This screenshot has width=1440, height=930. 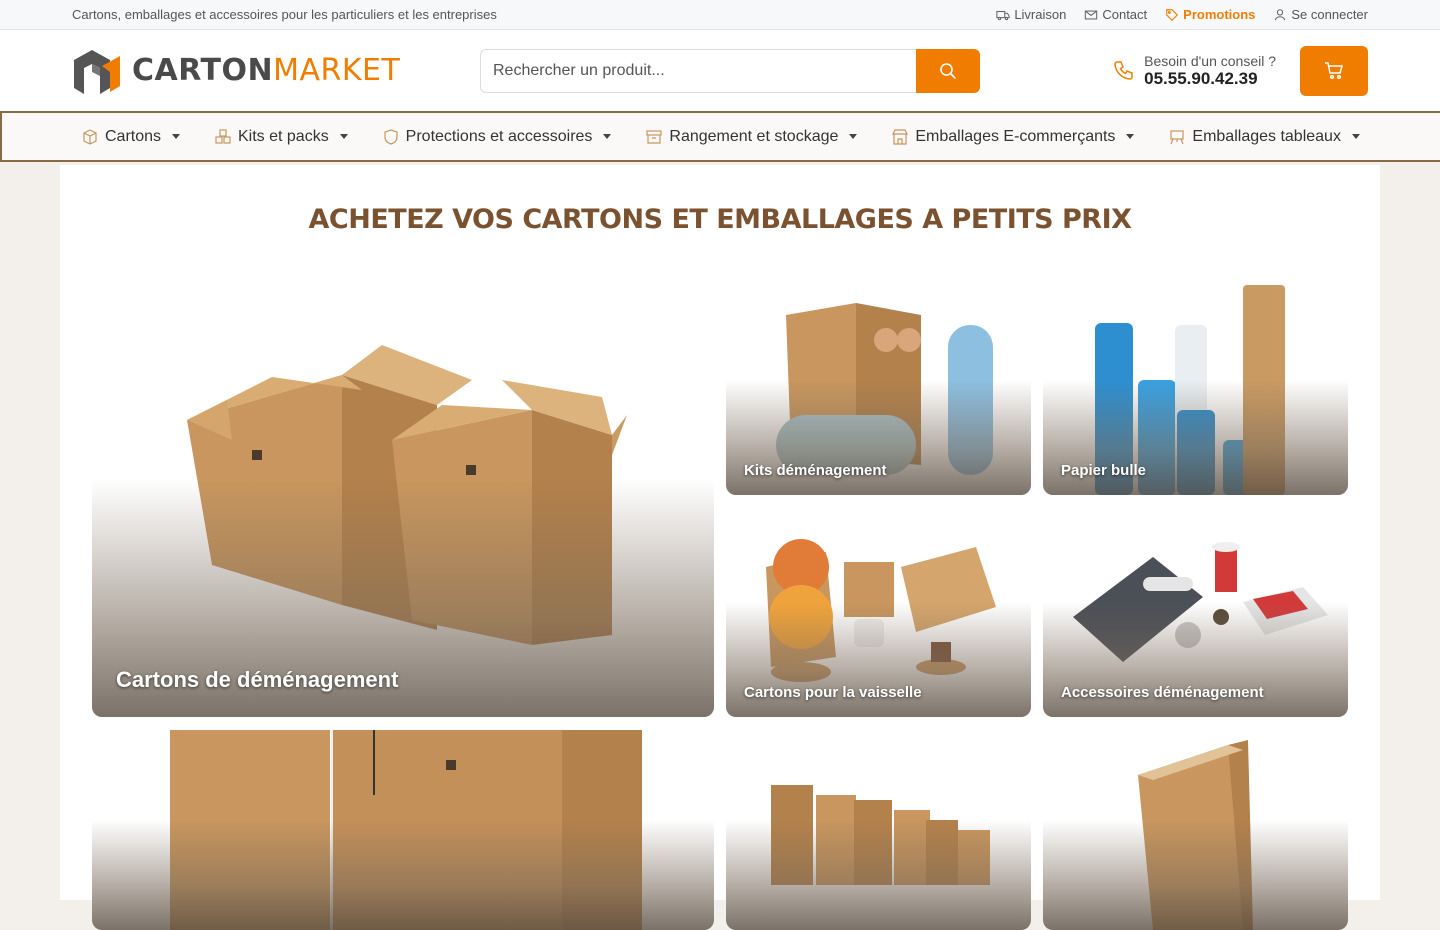 I want to click on nav-item-kits: Kits et packs, so click(x=281, y=137).